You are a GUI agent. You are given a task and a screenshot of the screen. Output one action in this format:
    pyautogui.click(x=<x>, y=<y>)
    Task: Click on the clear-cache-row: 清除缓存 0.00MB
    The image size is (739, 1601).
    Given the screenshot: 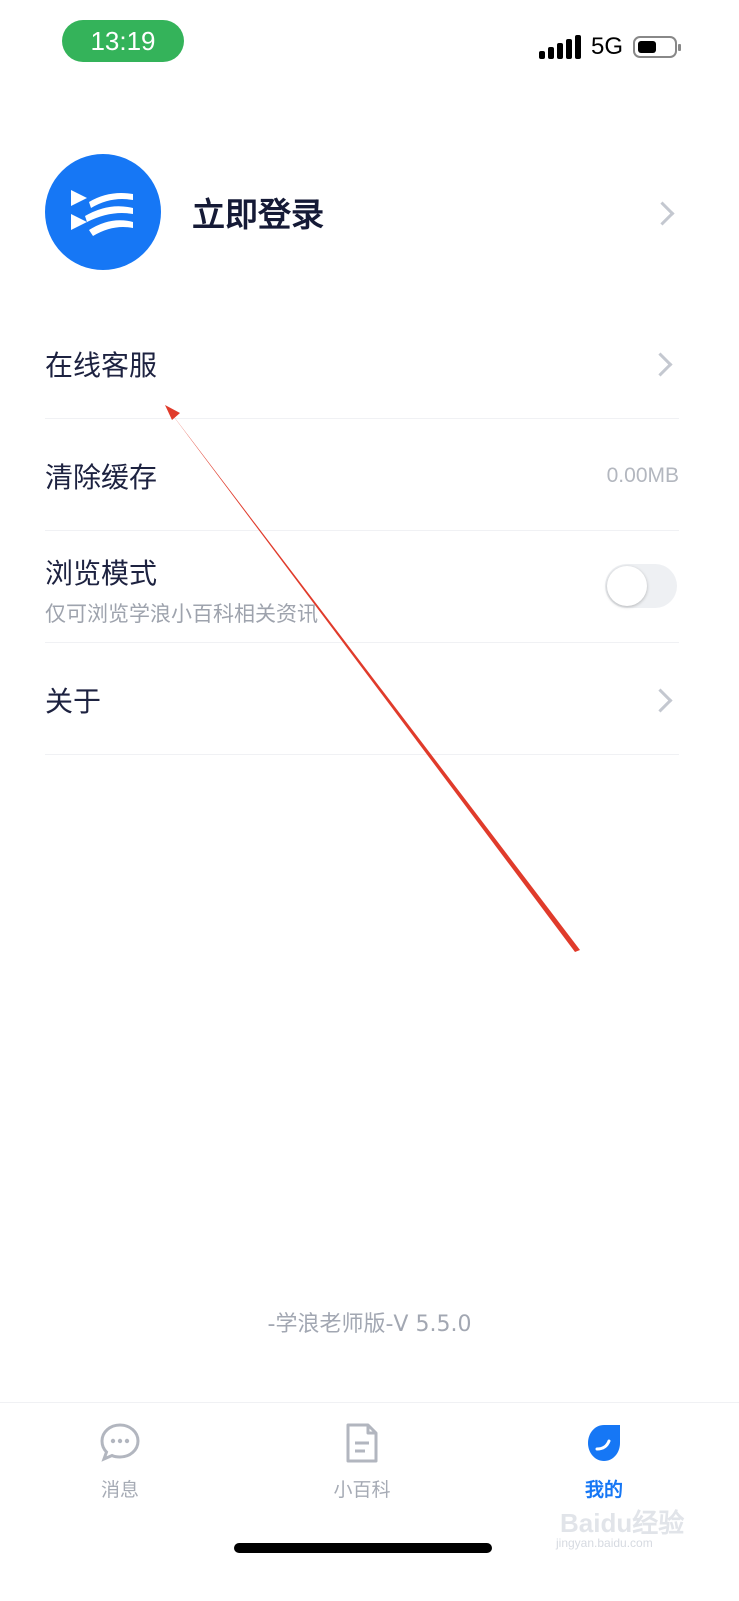 What is the action you would take?
    pyautogui.click(x=362, y=474)
    